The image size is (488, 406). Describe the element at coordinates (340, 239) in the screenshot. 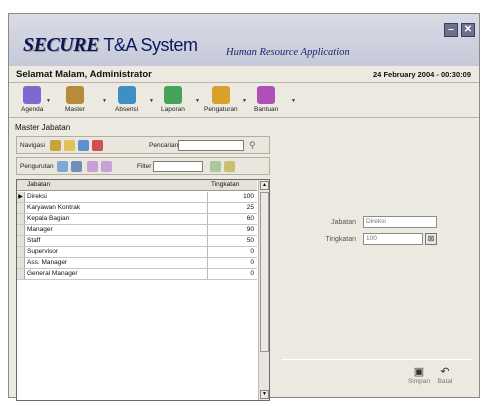

I see `tingkatan-label: Tingkatan` at that location.